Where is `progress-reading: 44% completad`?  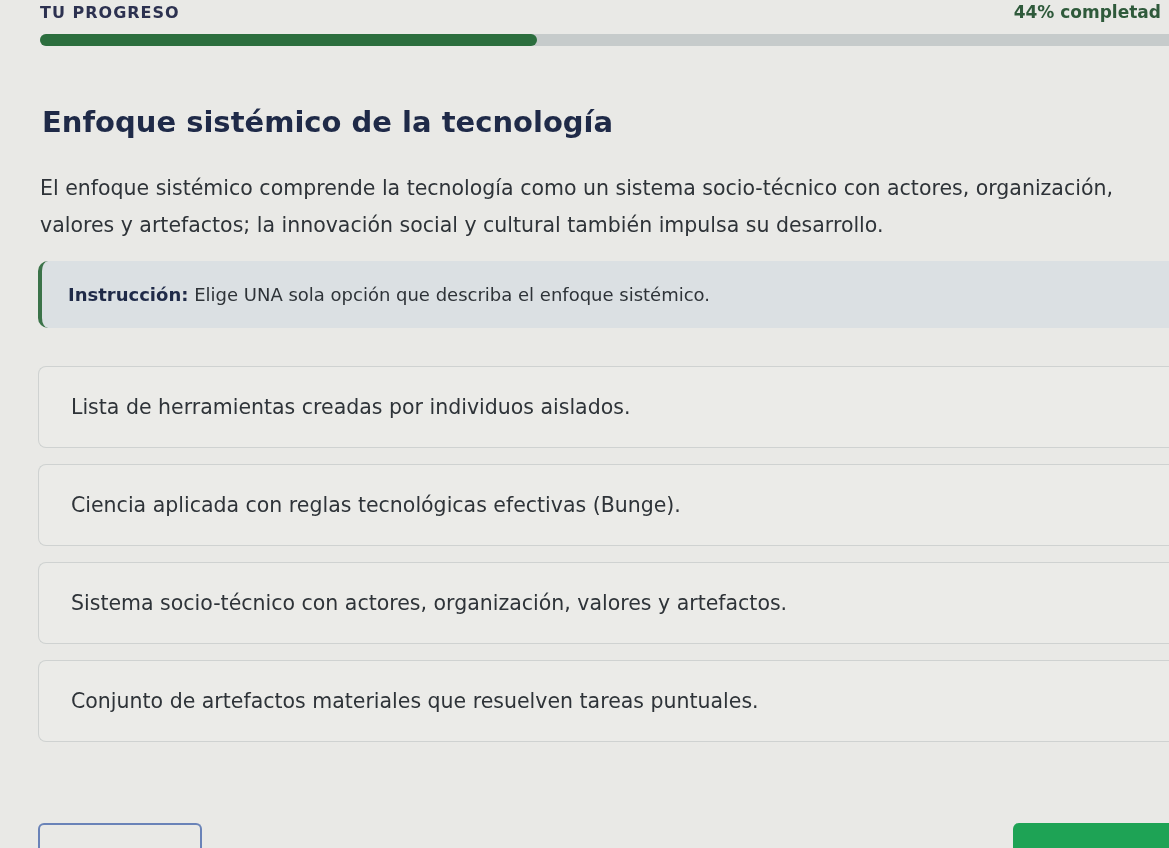
progress-reading: 44% completad is located at coordinates (1087, 12).